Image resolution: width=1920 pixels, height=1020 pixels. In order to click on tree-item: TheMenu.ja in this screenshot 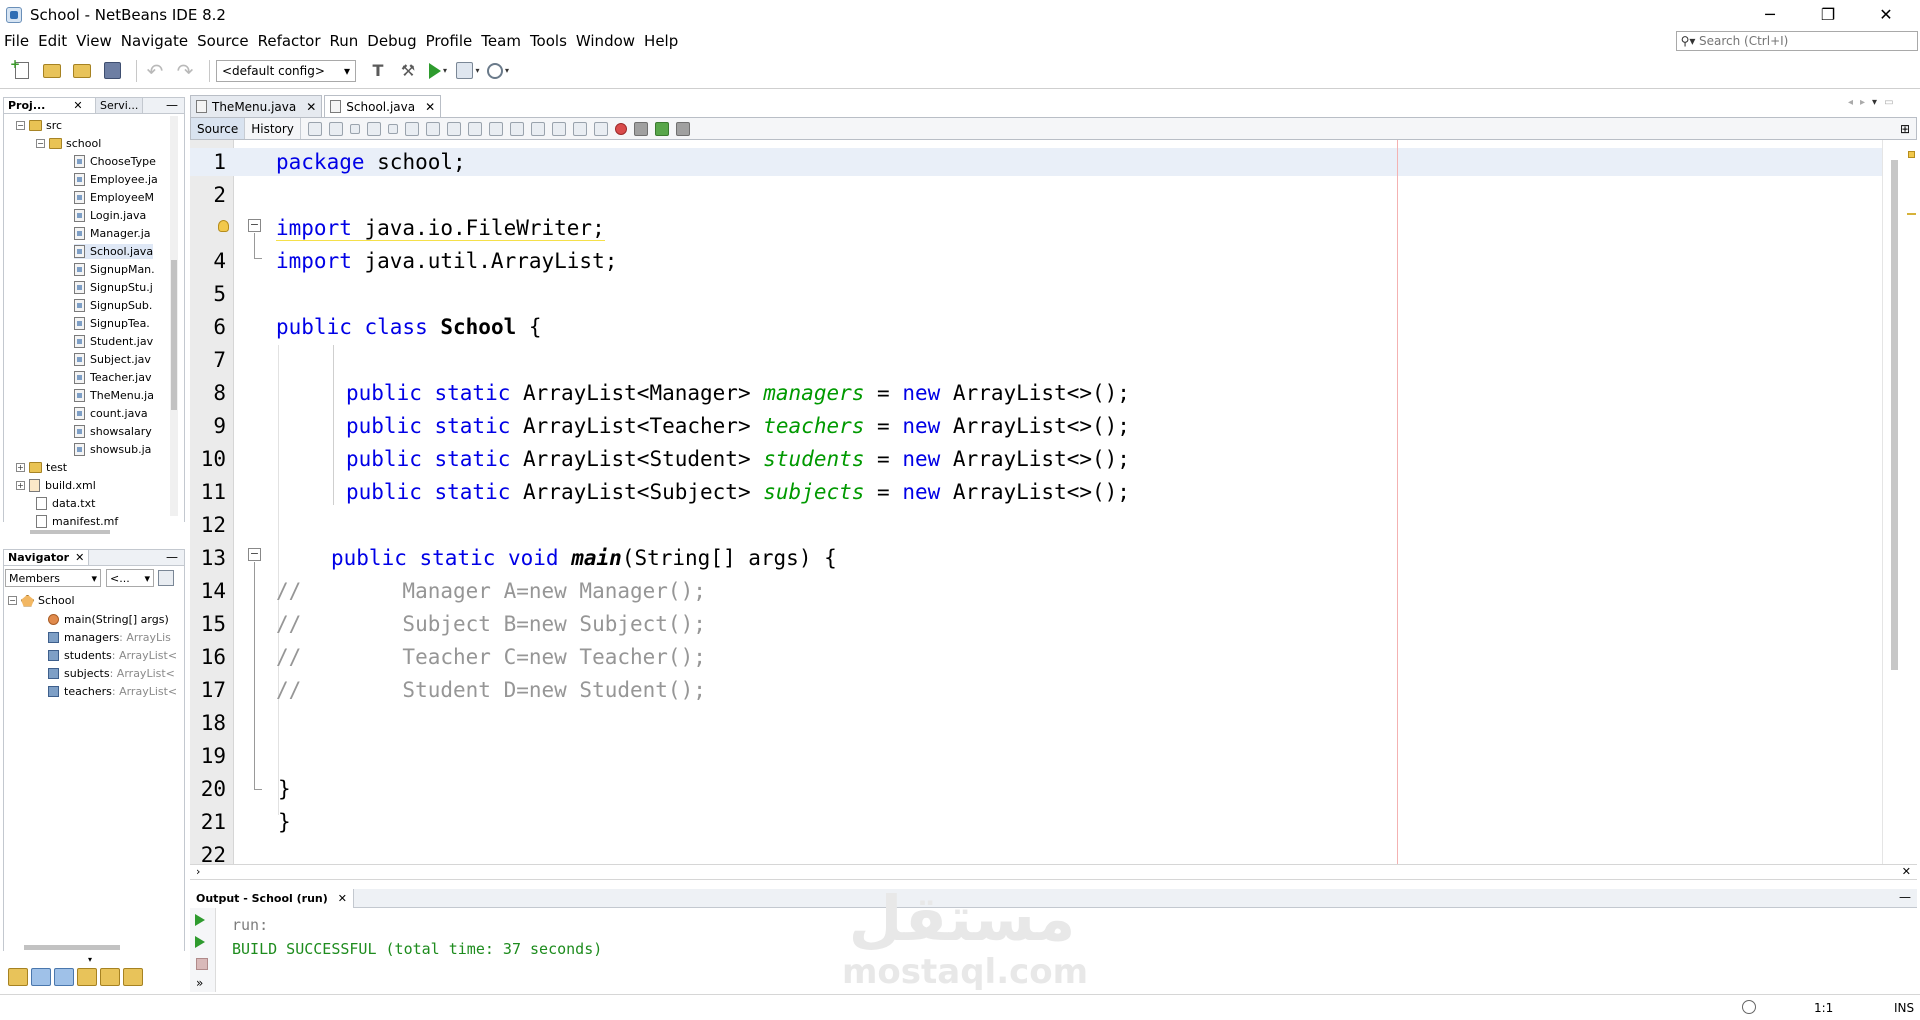, I will do `click(114, 395)`.